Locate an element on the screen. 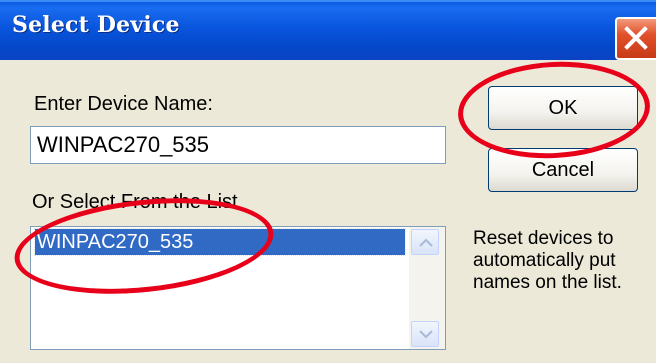  close-button is located at coordinates (635, 38).